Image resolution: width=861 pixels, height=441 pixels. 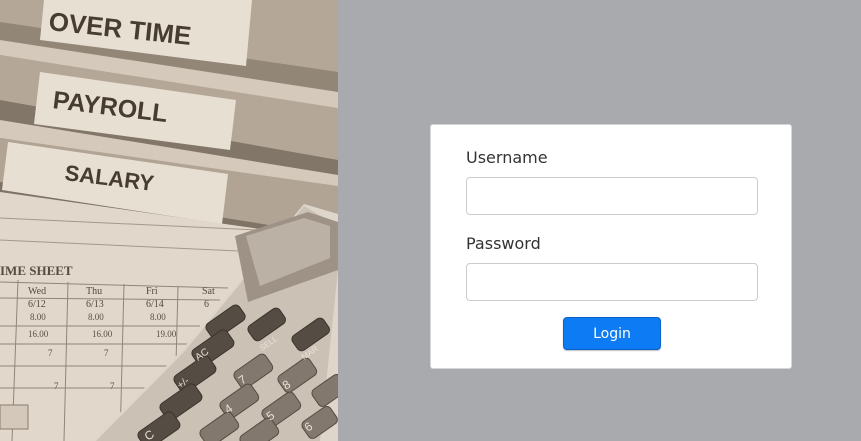 I want to click on username-label: Username, so click(x=507, y=157).